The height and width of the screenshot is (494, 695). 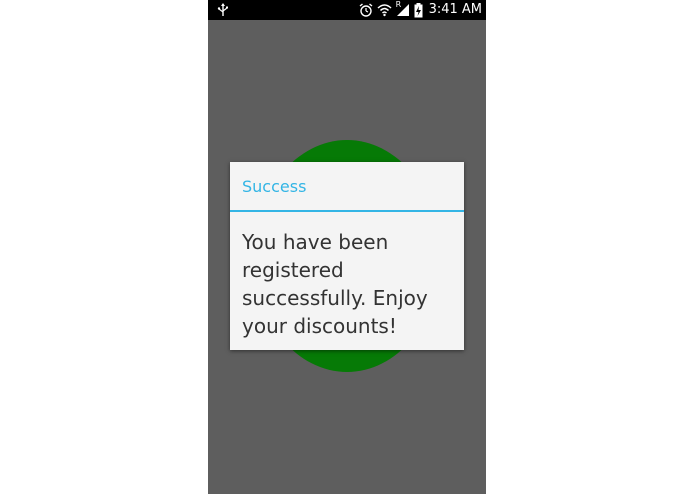 What do you see at coordinates (347, 10) in the screenshot?
I see `status-bar: R 3:41 AM` at bounding box center [347, 10].